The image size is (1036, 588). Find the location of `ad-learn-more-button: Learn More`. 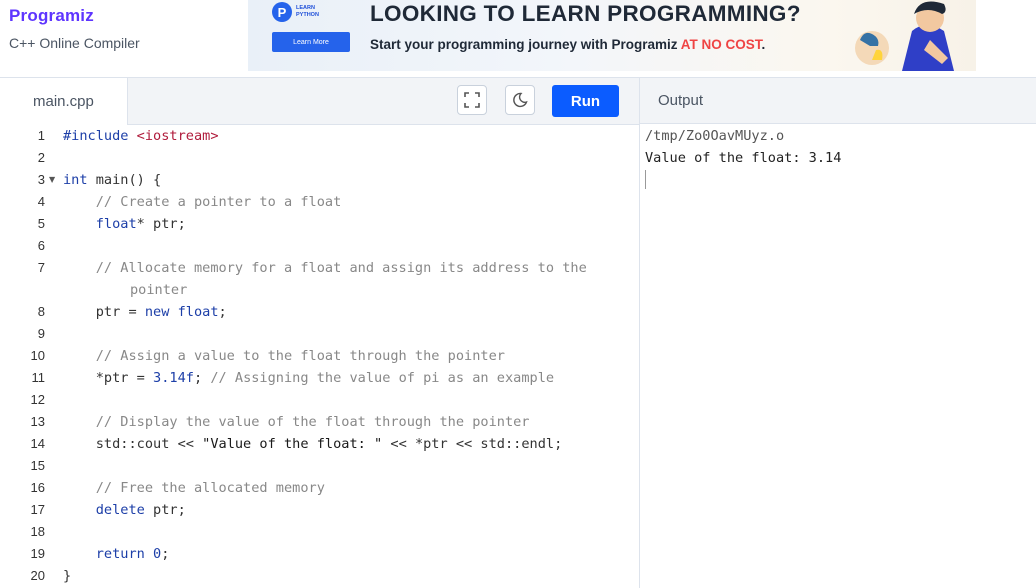

ad-learn-more-button: Learn More is located at coordinates (311, 42).